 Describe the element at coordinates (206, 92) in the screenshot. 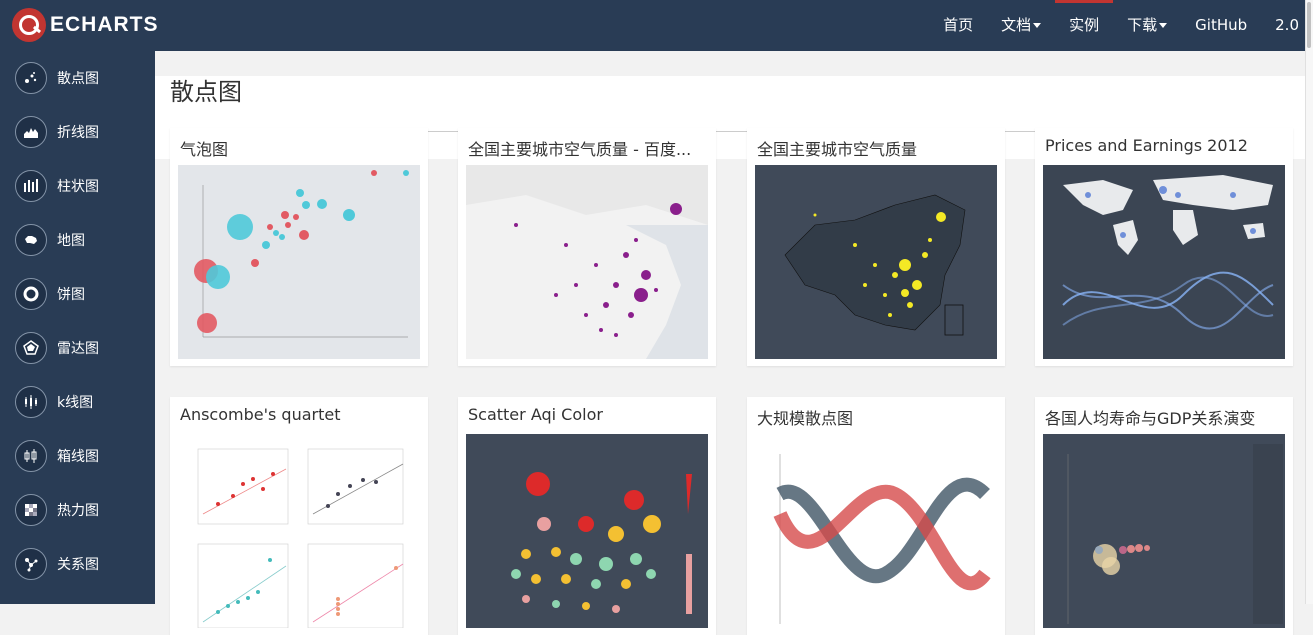

I see `page-title: 散点图` at that location.